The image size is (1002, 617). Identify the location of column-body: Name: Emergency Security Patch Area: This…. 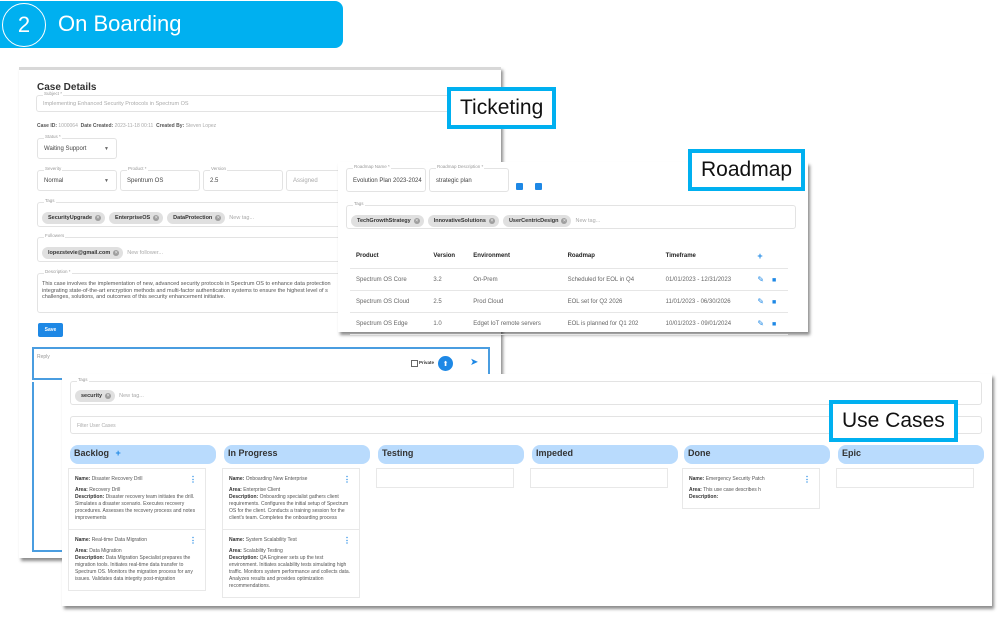
(751, 488).